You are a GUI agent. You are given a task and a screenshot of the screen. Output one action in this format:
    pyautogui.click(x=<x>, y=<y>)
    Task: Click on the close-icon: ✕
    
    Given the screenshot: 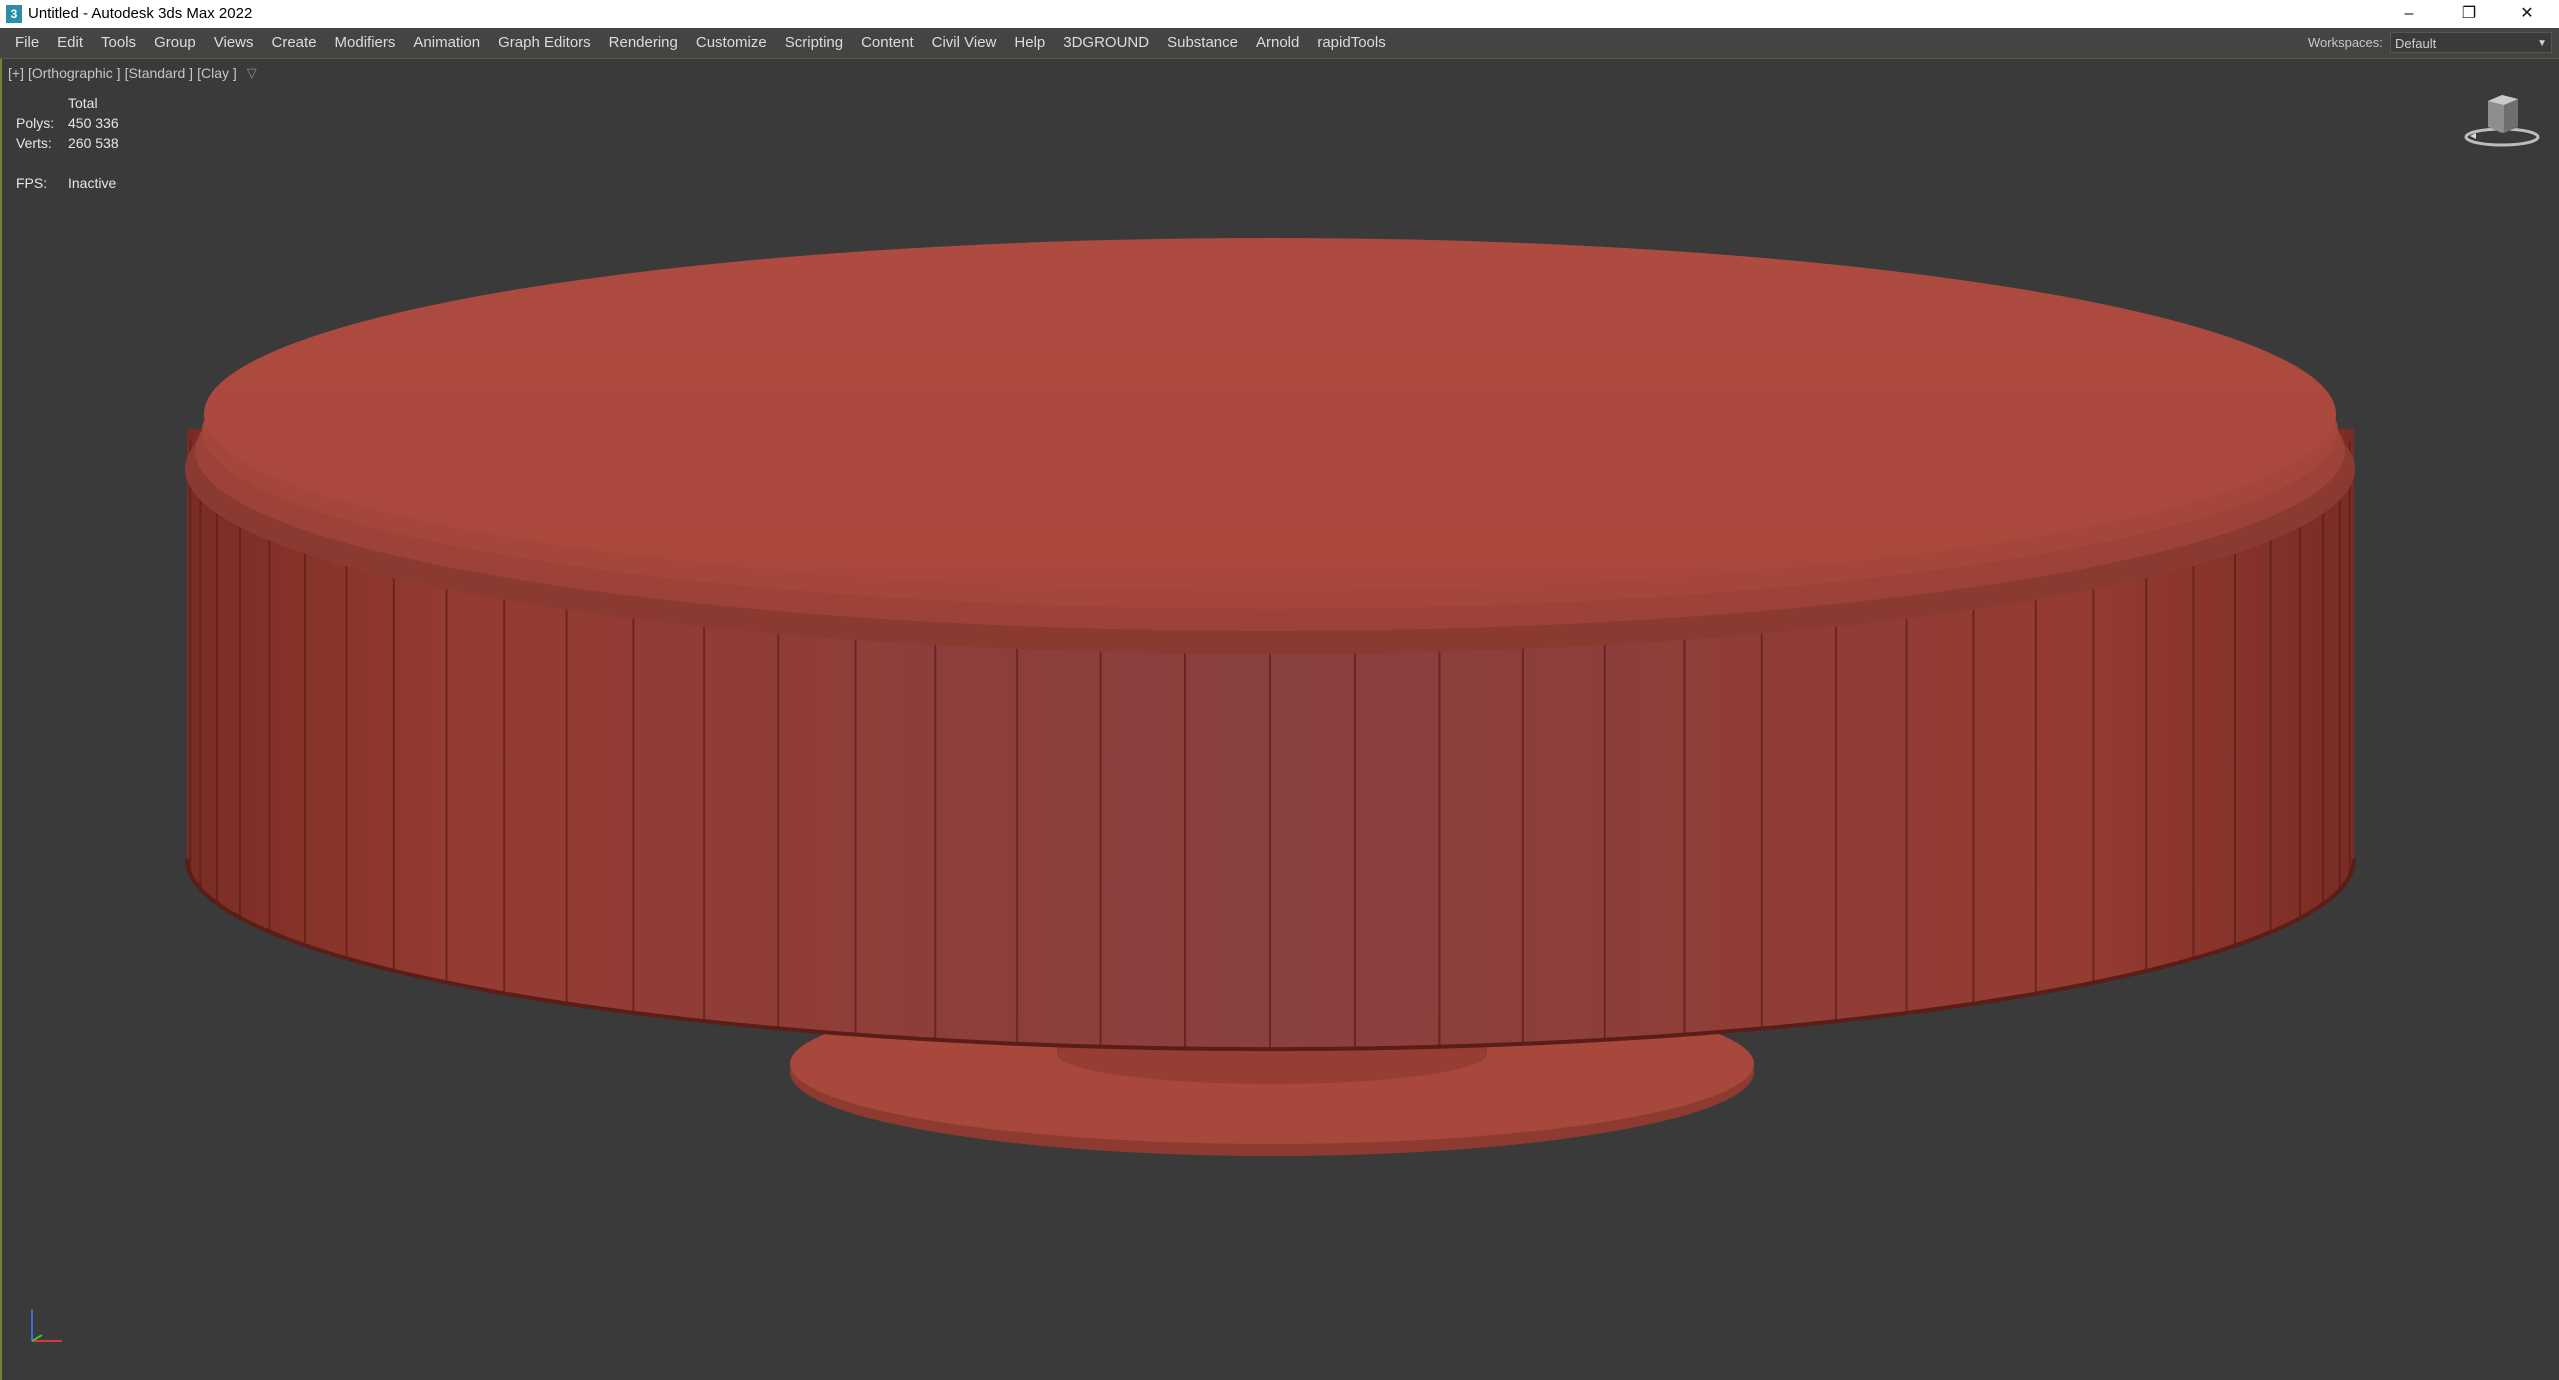 What is the action you would take?
    pyautogui.click(x=2527, y=13)
    